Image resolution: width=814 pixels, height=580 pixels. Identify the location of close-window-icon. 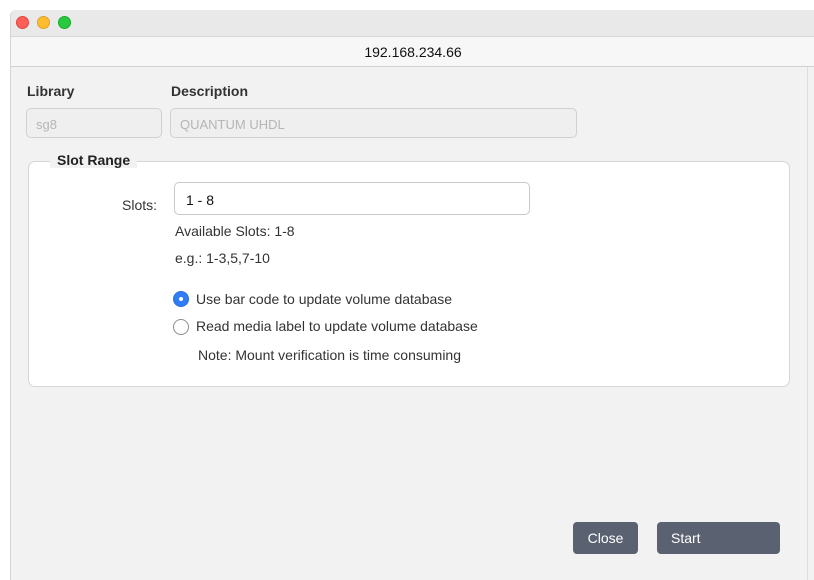
(22, 22).